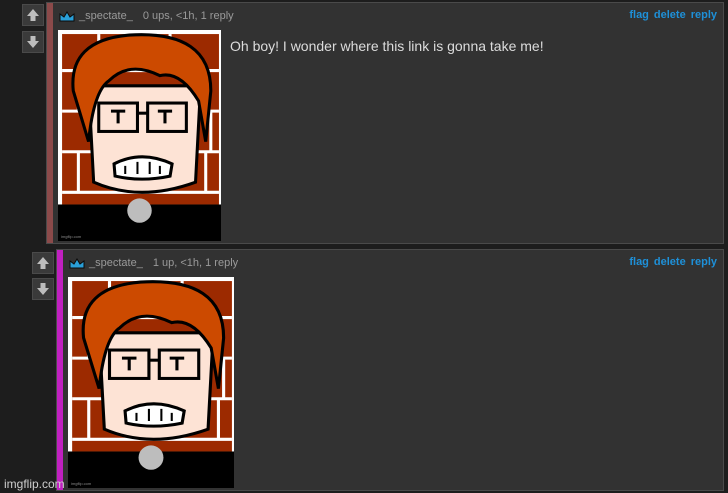  I want to click on imgflip-watermark: imgflip.com, so click(34, 484).